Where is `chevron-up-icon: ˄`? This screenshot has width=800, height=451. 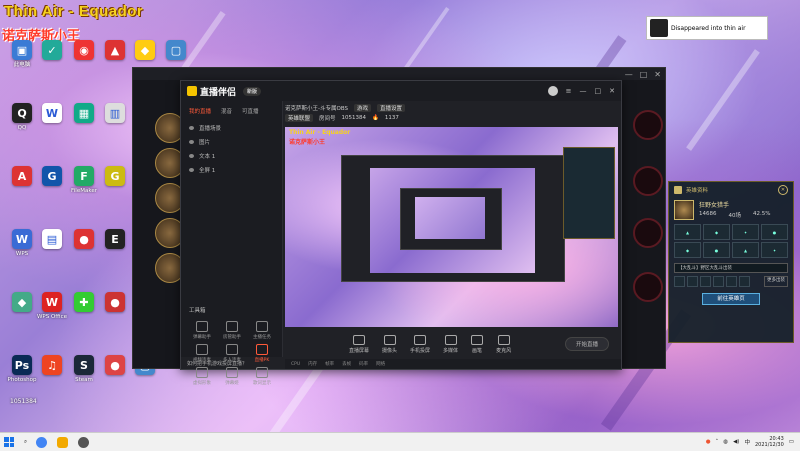 chevron-up-icon: ˄ is located at coordinates (717, 442).